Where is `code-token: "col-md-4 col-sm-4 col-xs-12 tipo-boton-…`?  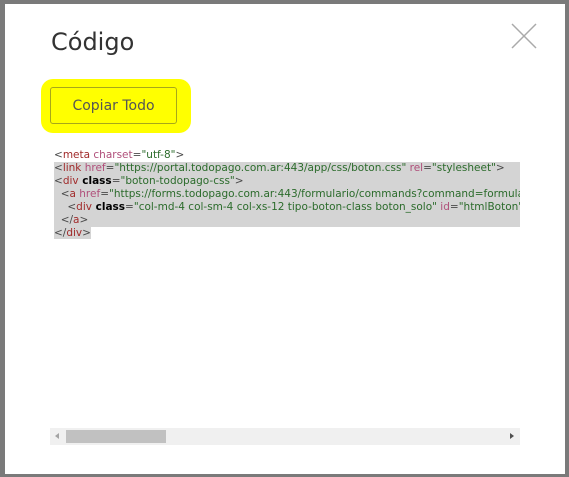 code-token: "col-md-4 col-sm-4 col-xs-12 tipo-boton-… is located at coordinates (285, 207).